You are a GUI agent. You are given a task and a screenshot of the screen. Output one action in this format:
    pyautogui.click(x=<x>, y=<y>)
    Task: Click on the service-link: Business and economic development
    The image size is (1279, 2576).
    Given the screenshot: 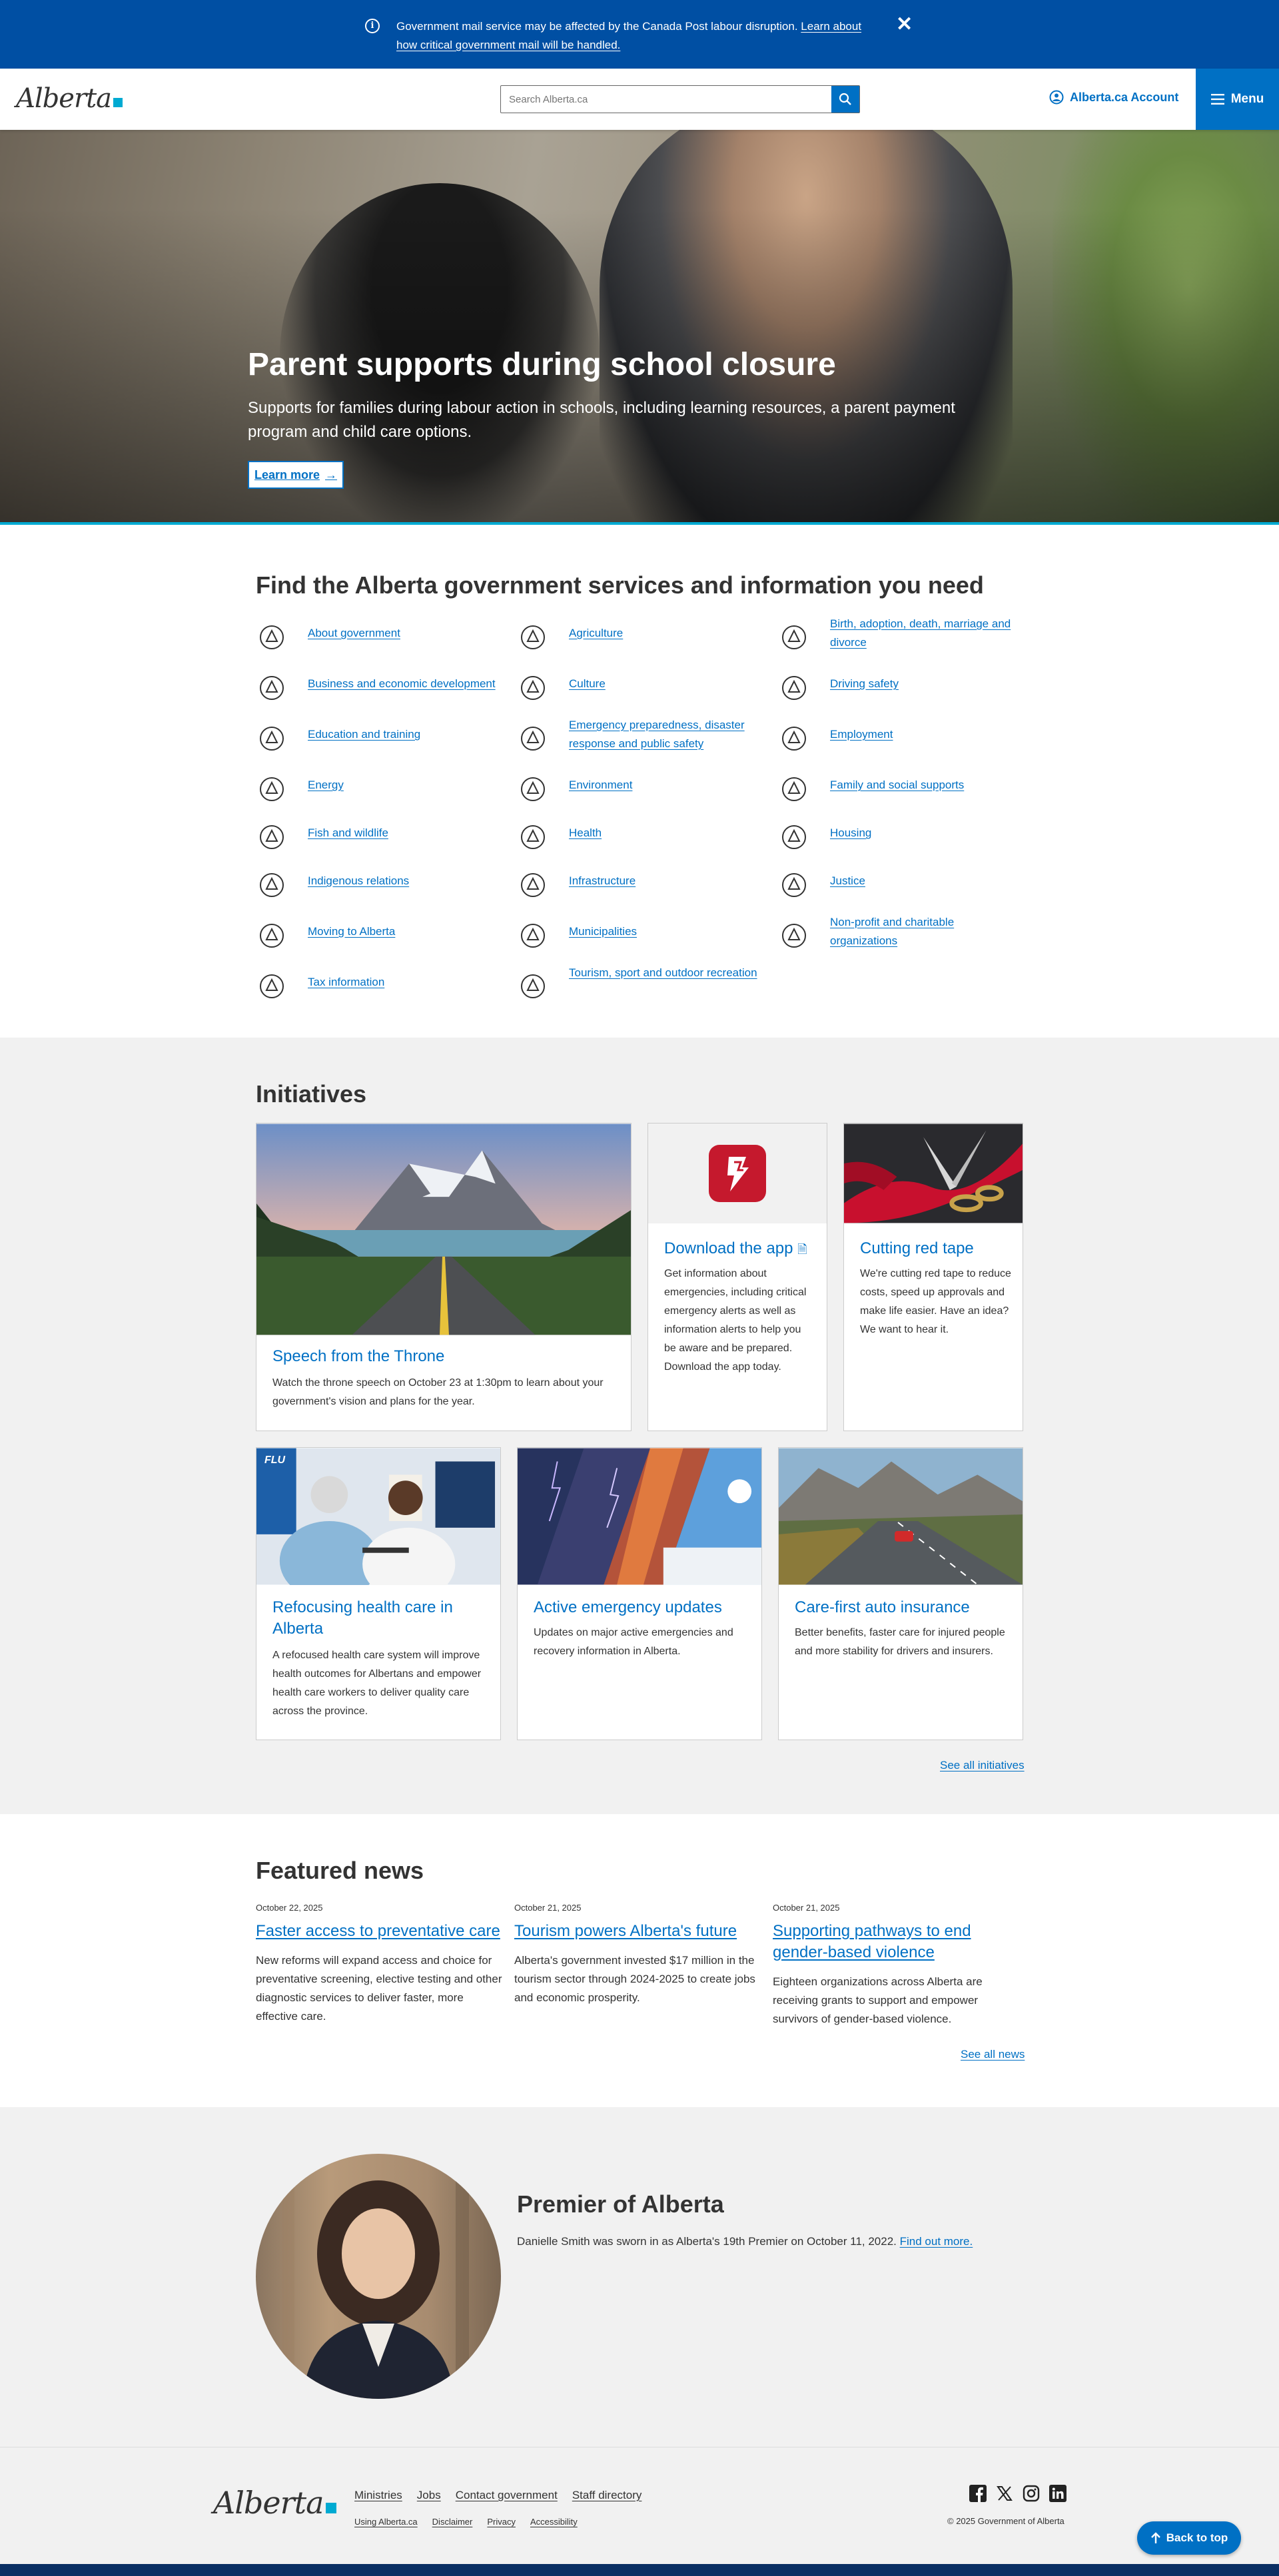 What is the action you would take?
    pyautogui.click(x=404, y=684)
    